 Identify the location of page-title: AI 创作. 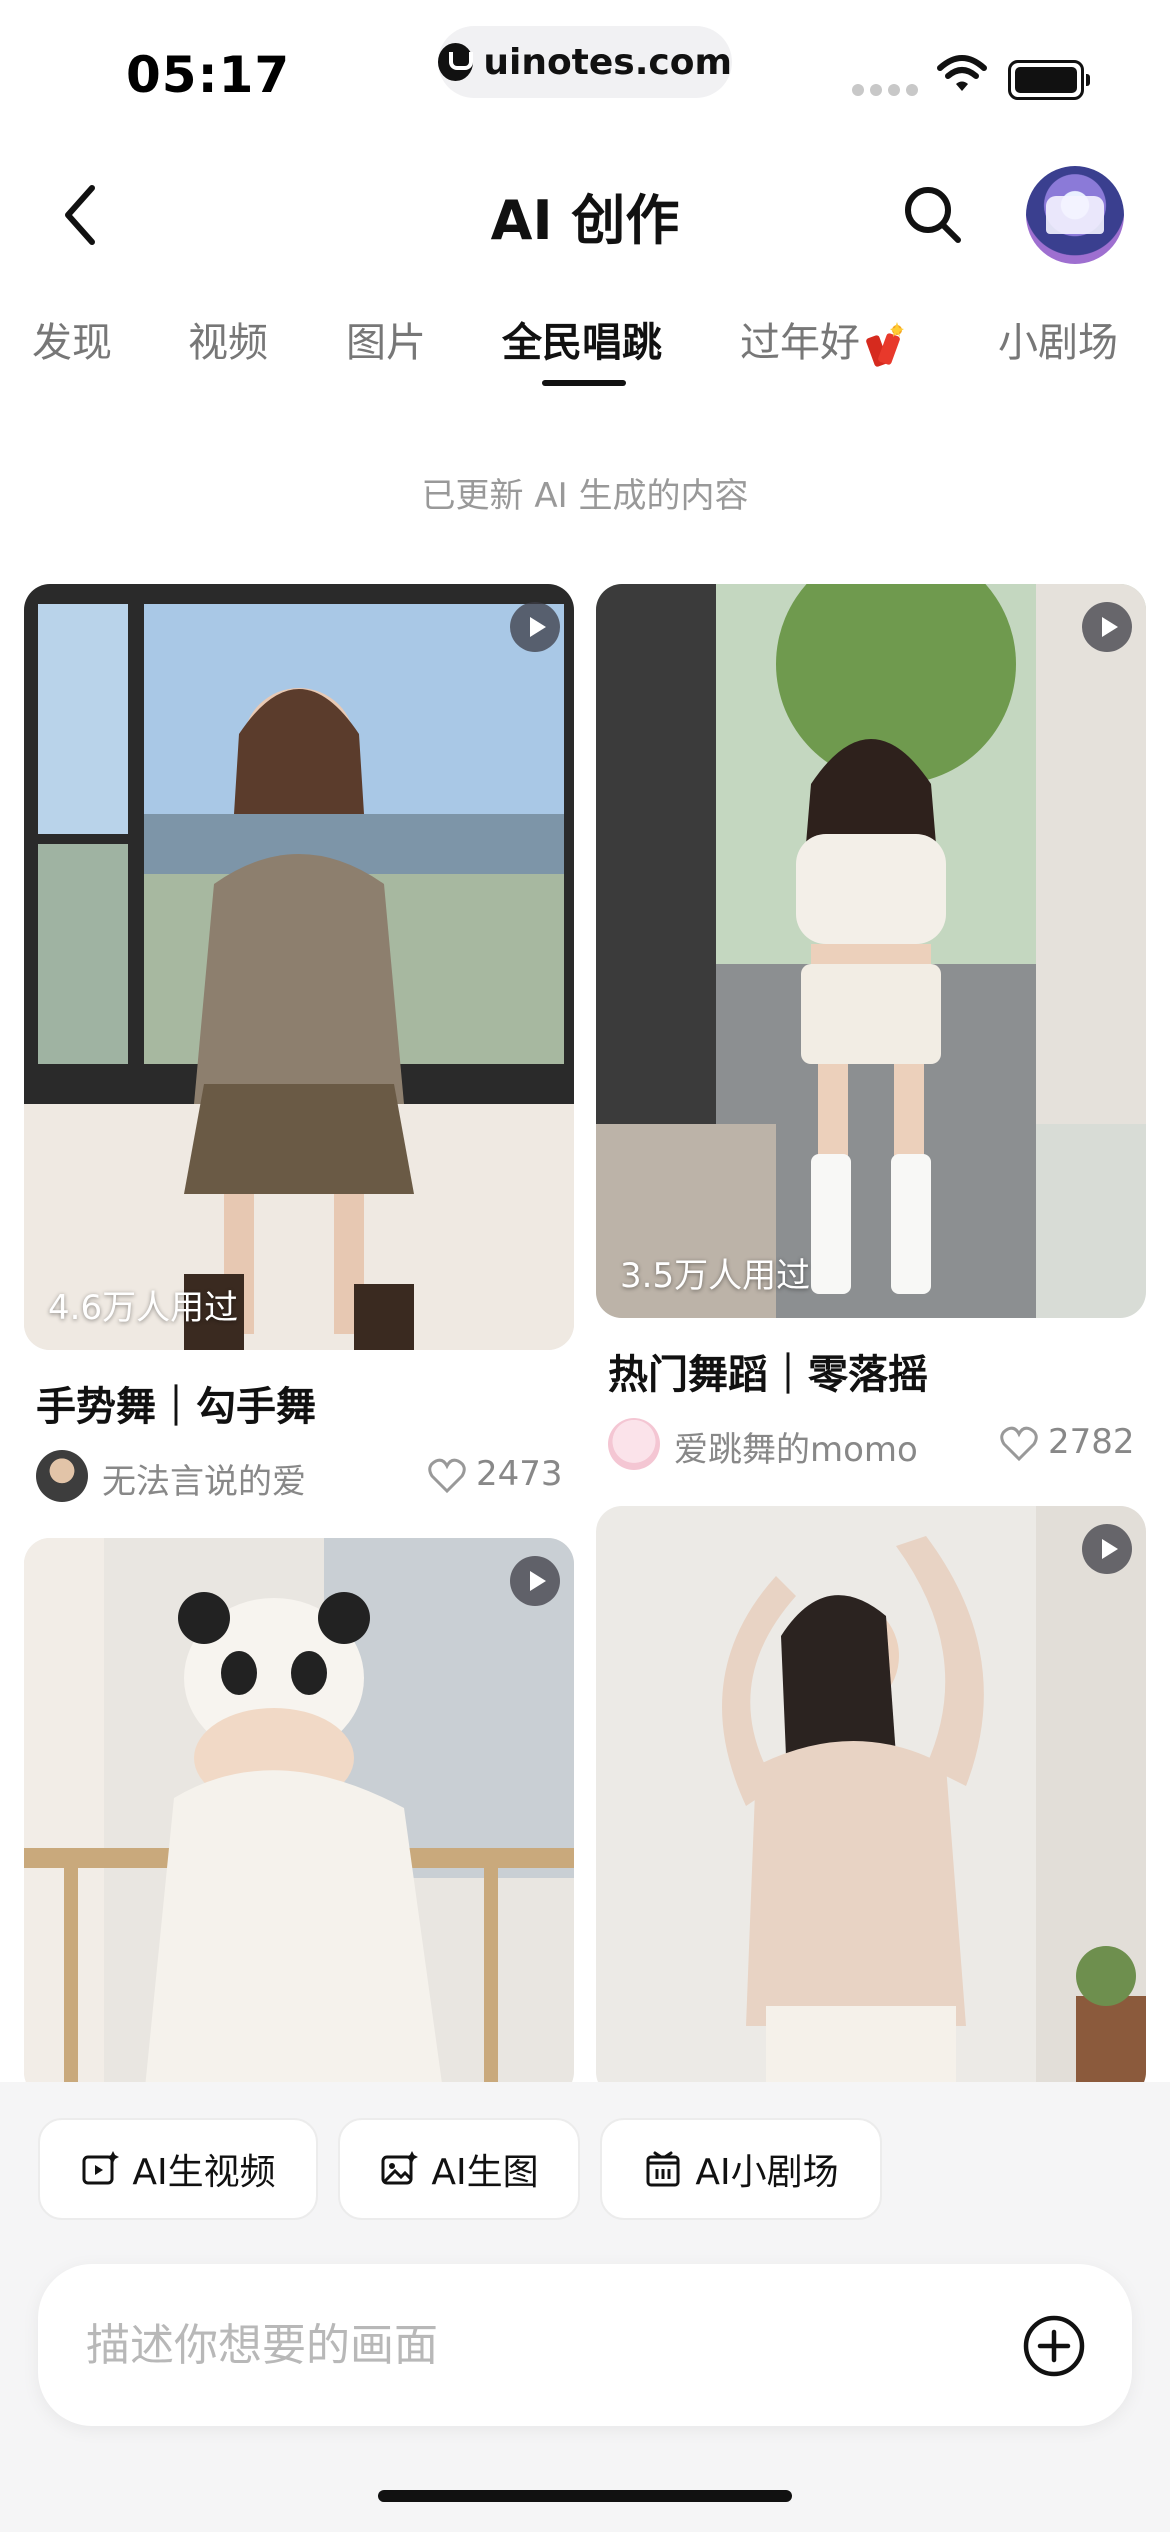
(585, 220).